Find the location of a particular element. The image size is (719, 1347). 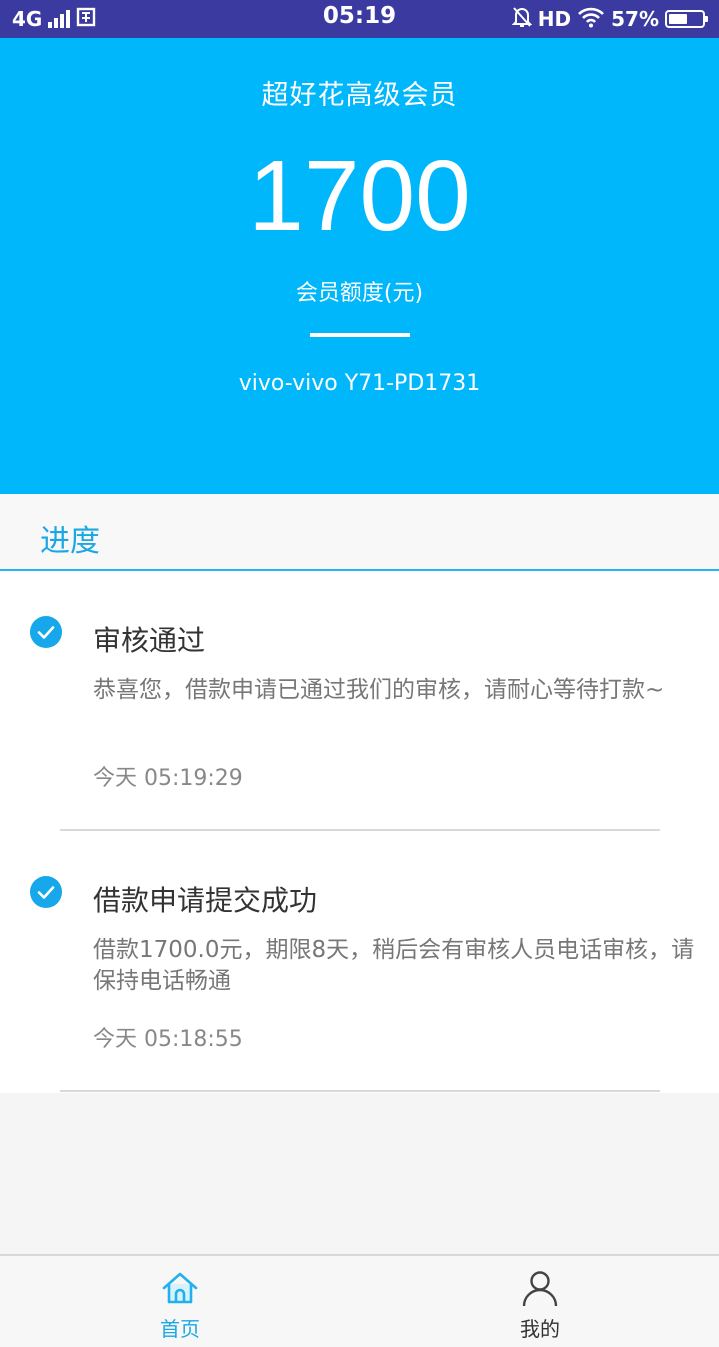

hd-label: HD is located at coordinates (554, 19).